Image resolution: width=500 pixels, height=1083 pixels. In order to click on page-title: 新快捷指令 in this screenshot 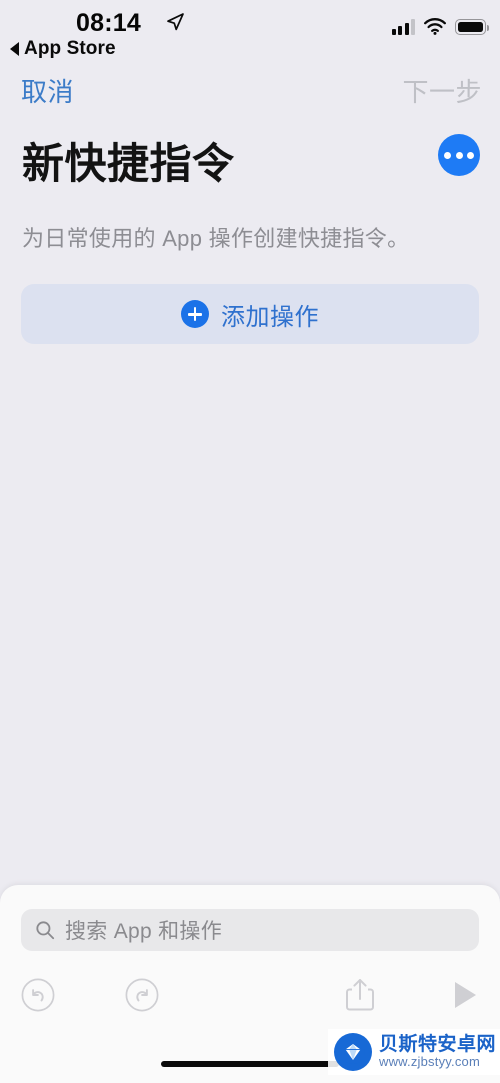, I will do `click(128, 163)`.